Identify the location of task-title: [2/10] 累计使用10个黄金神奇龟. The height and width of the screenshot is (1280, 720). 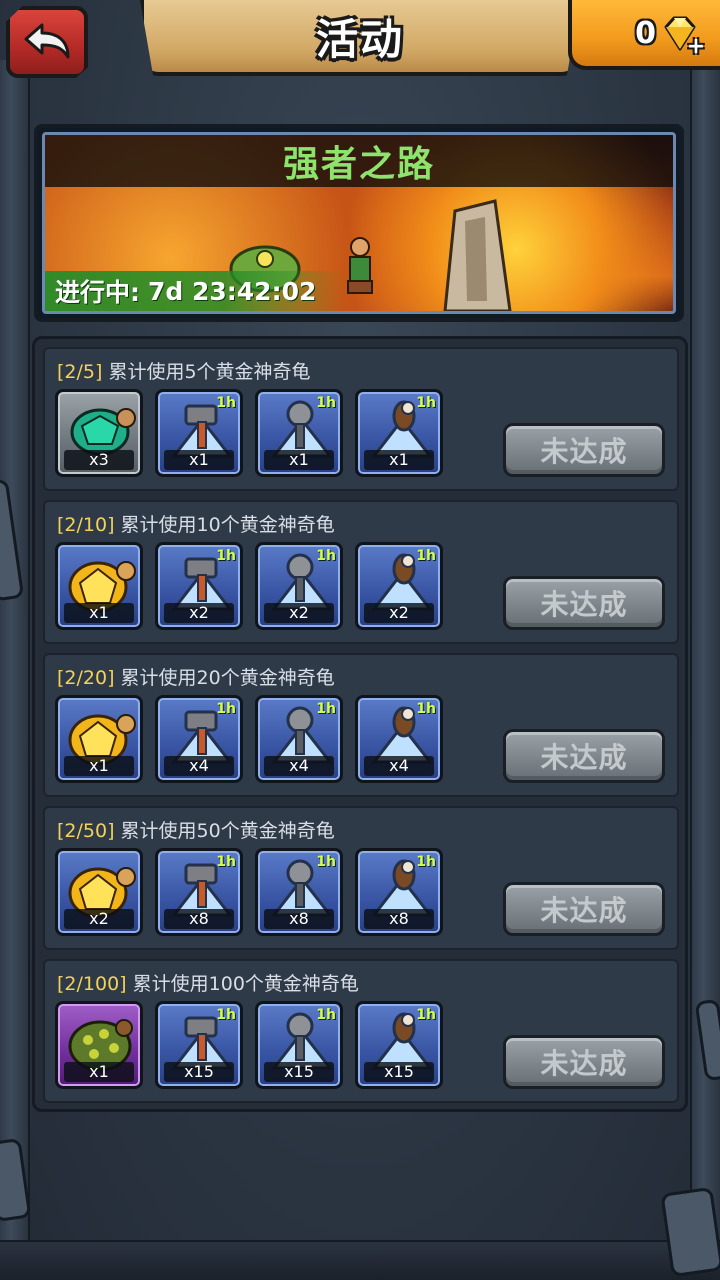
(196, 523).